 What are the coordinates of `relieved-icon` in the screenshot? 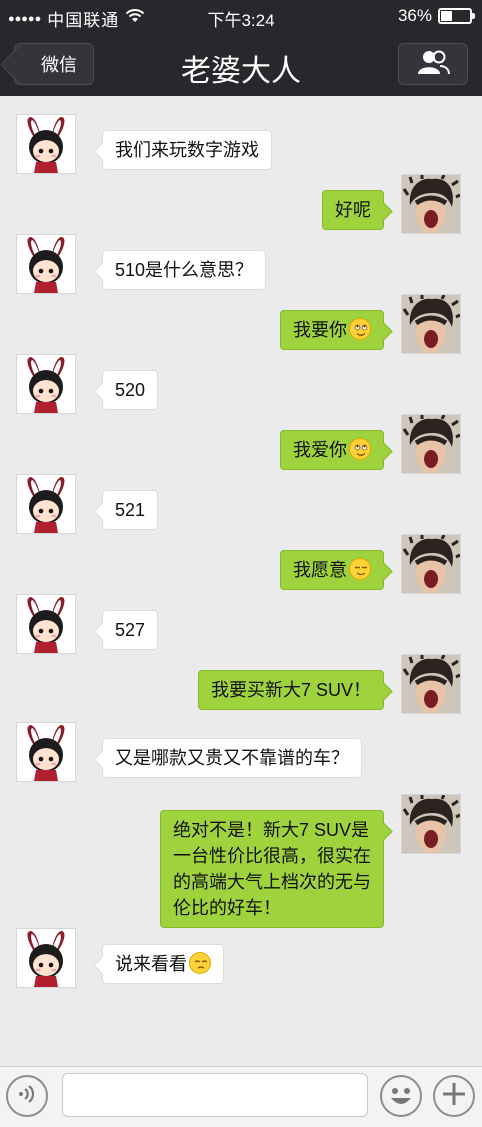 It's located at (200, 963).